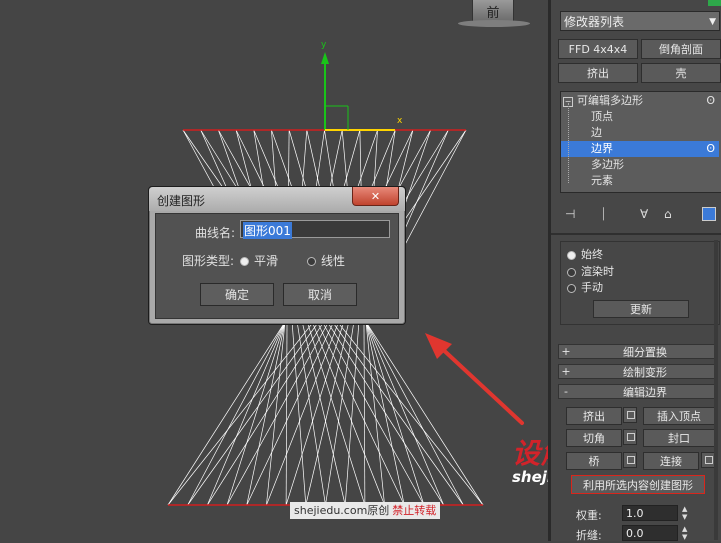  Describe the element at coordinates (684, 533) in the screenshot. I see `crease-spinner-arrows-icon: ▲ ▼` at that location.